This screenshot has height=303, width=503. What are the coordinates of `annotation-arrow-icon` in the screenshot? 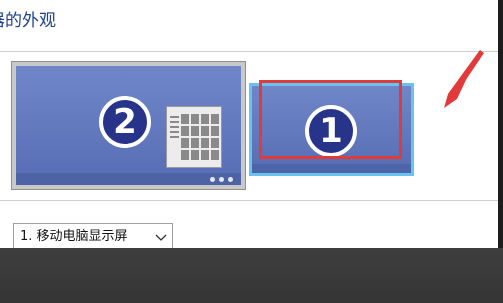 It's located at (464, 79).